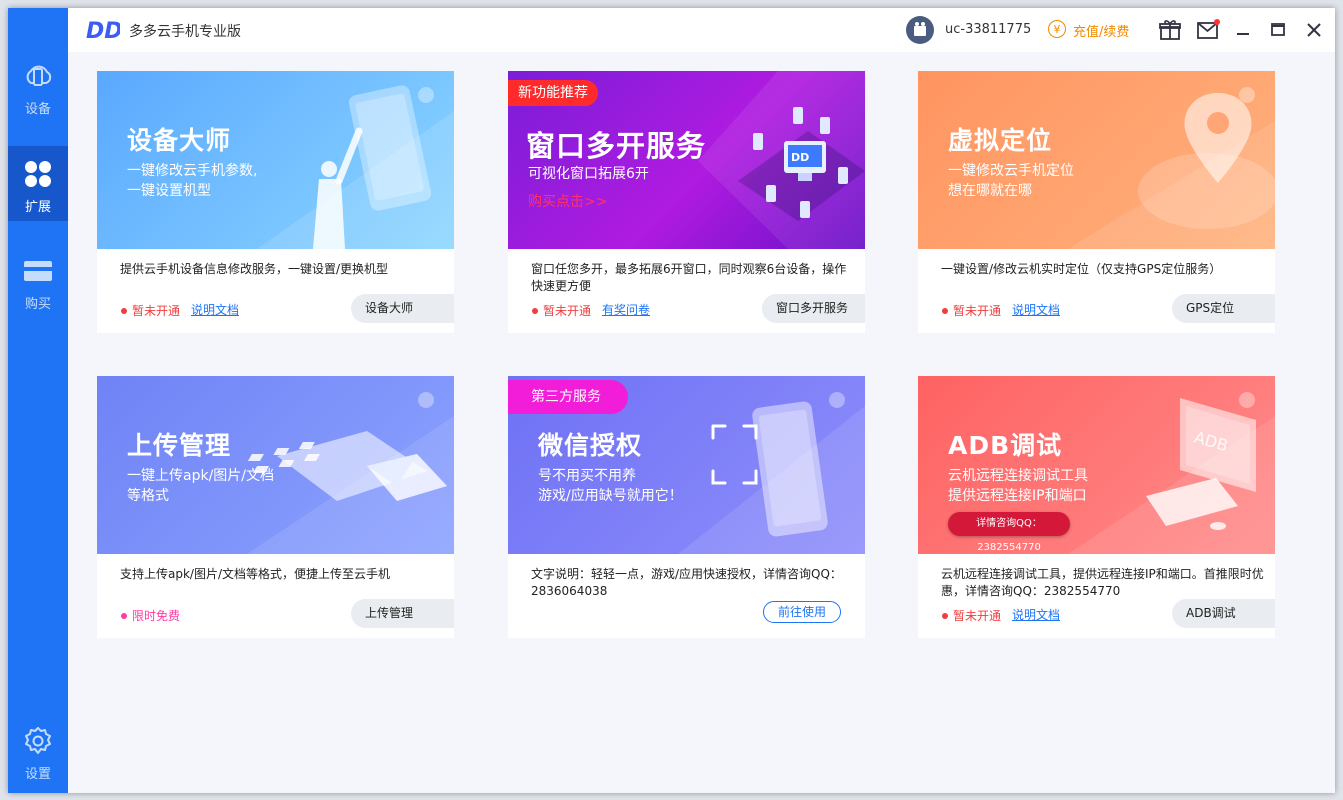 The image size is (1343, 800). I want to click on phone-illustration, so click(355, 167).